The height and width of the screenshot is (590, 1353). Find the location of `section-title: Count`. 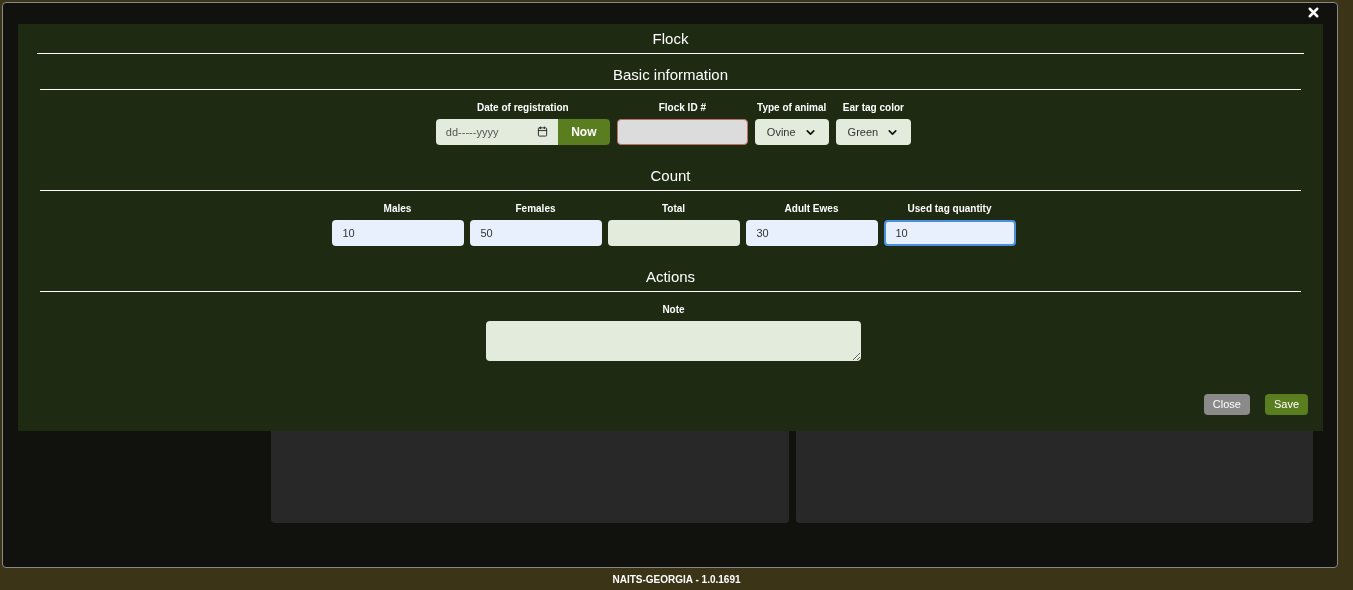

section-title: Count is located at coordinates (670, 176).